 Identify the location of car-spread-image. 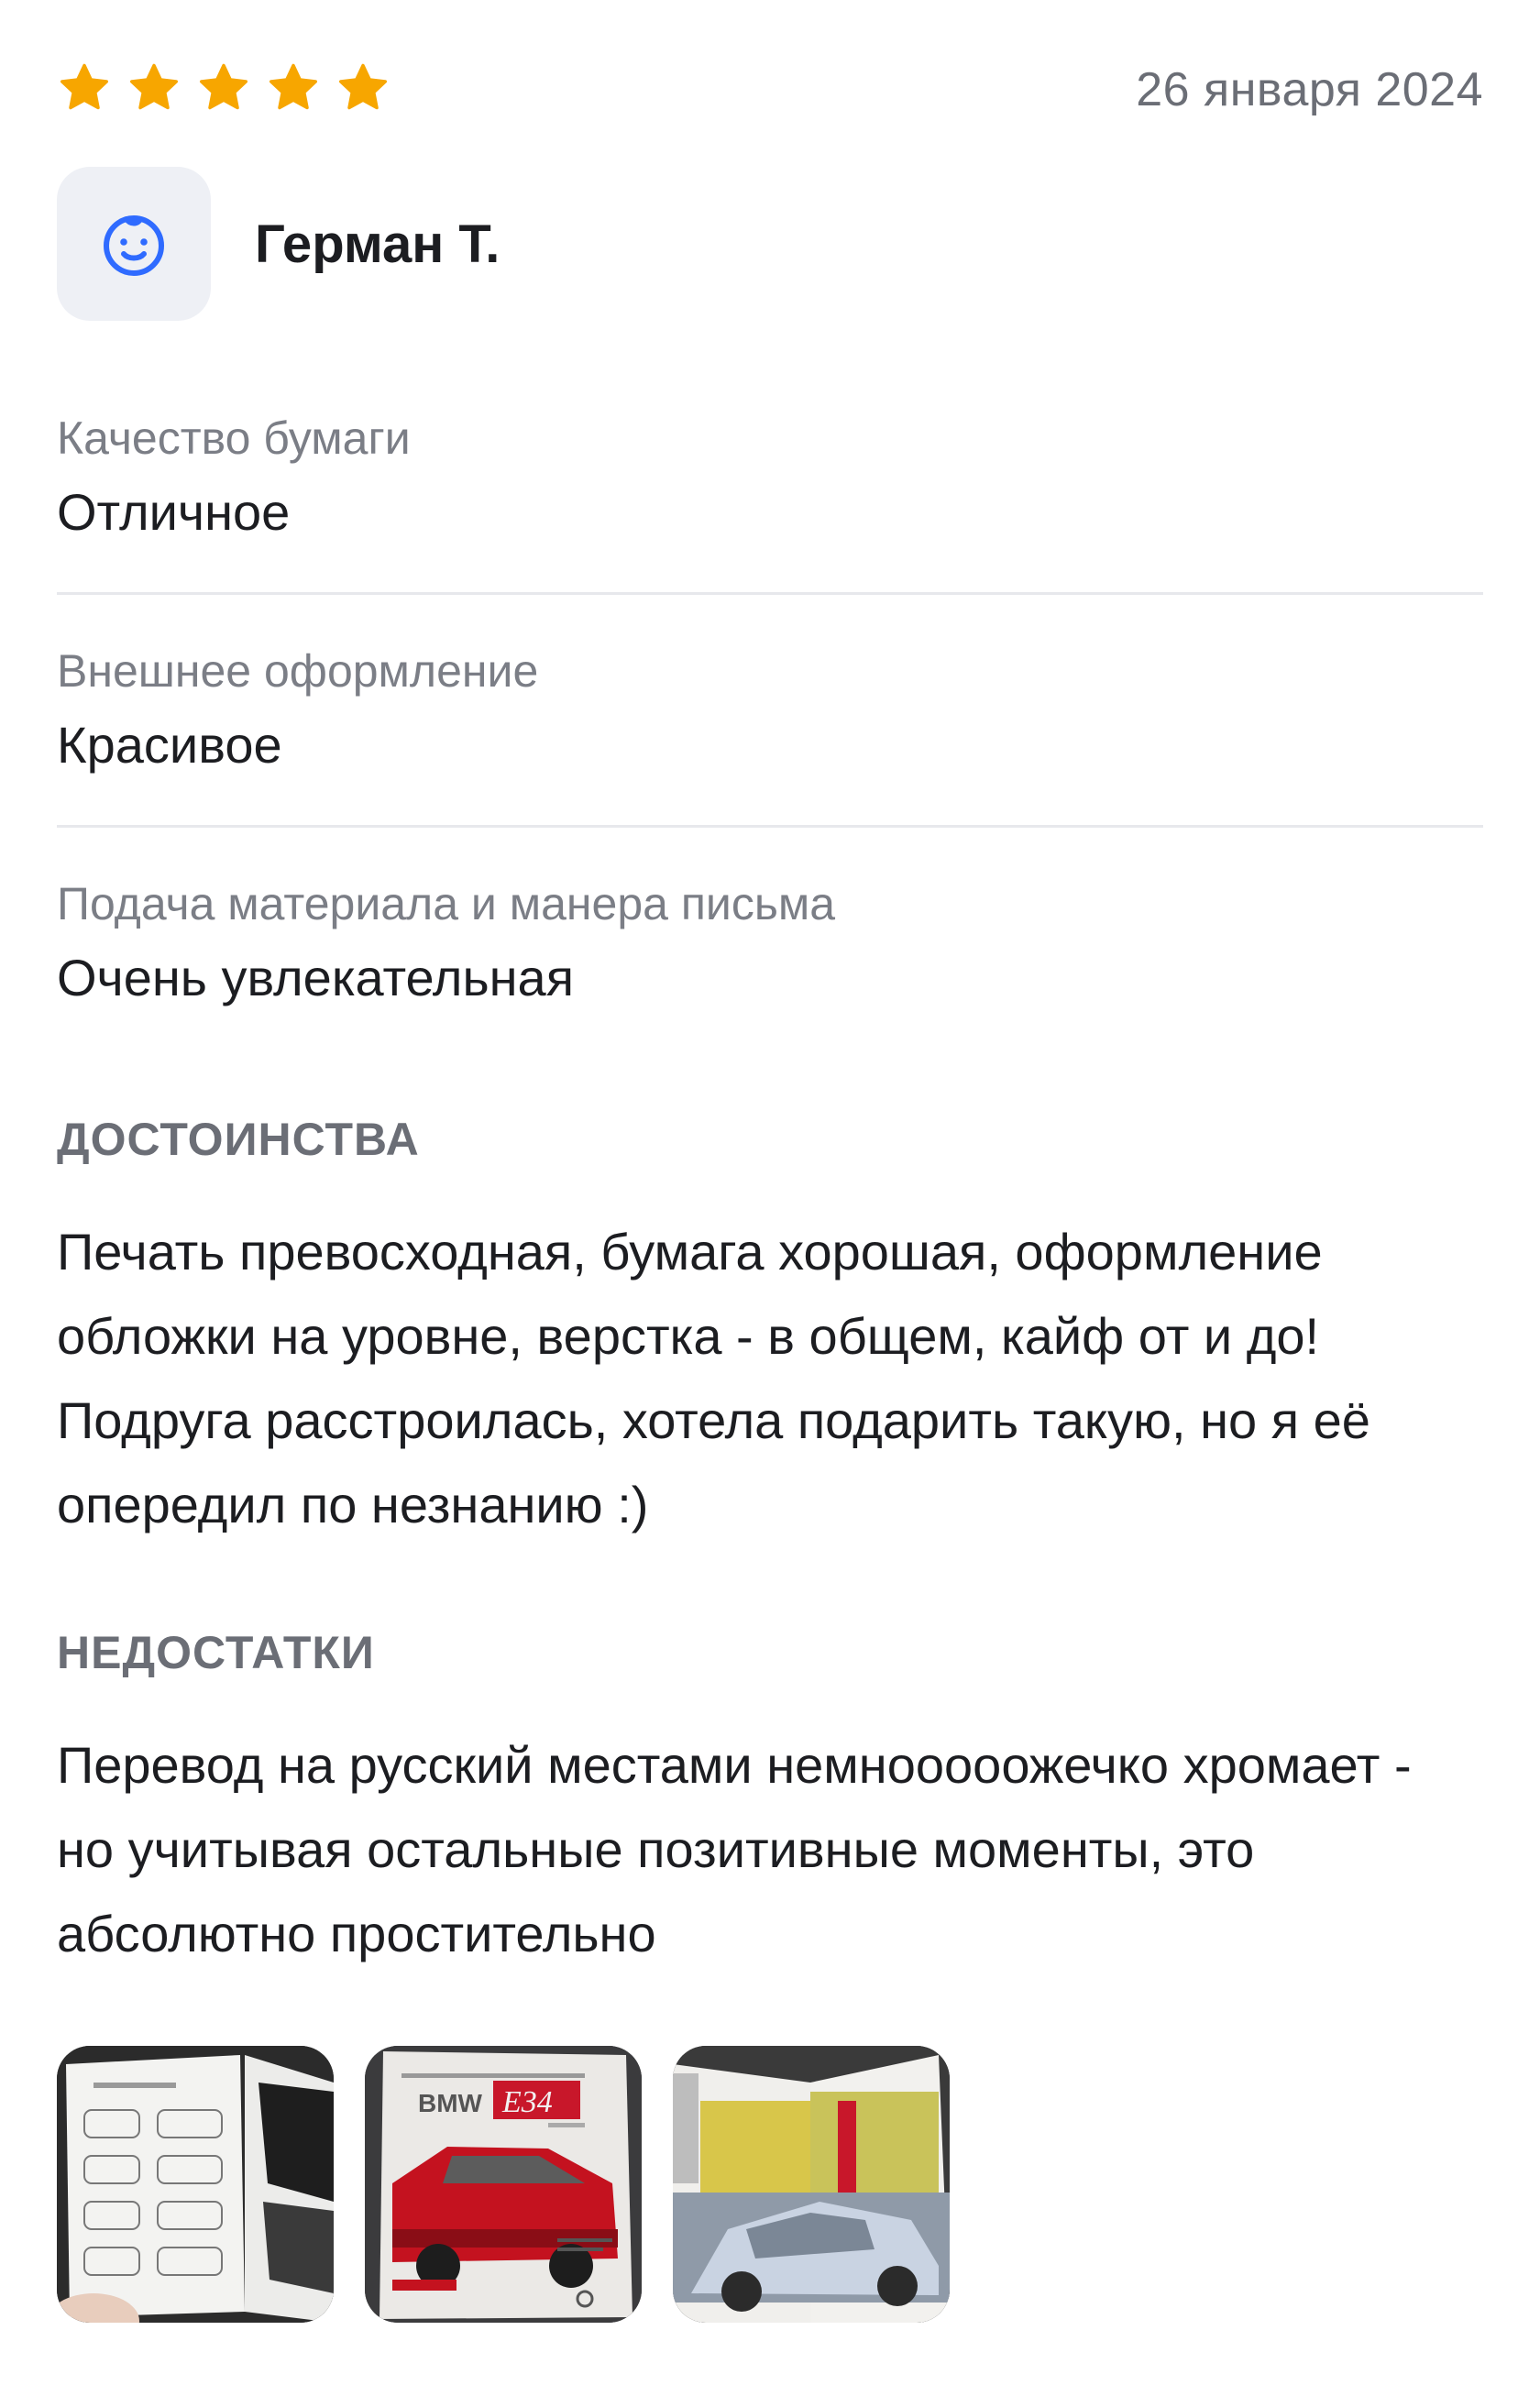
(811, 2185).